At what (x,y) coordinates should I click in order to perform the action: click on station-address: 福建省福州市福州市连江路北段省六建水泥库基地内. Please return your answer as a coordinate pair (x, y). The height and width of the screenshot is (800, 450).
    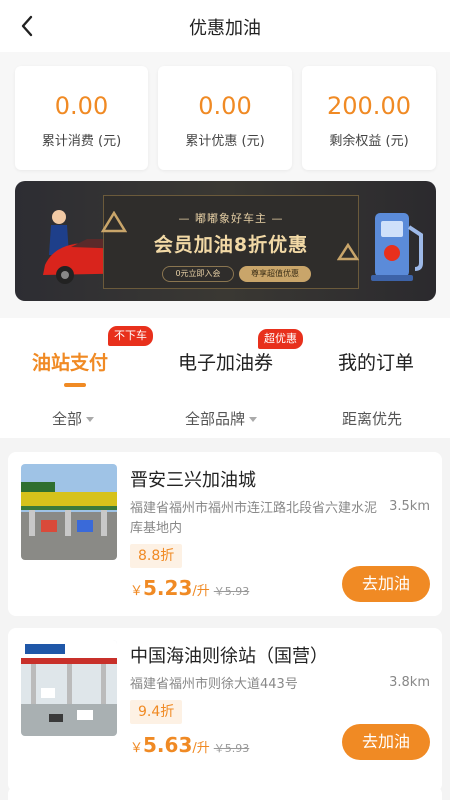
    Looking at the image, I should click on (254, 518).